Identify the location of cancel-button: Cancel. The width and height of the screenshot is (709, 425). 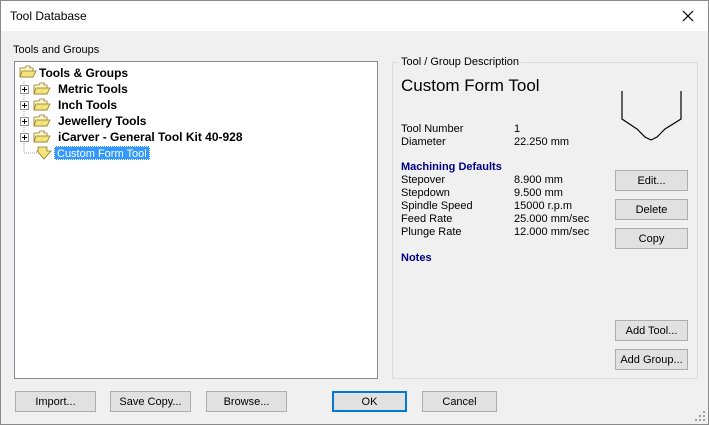
(459, 401).